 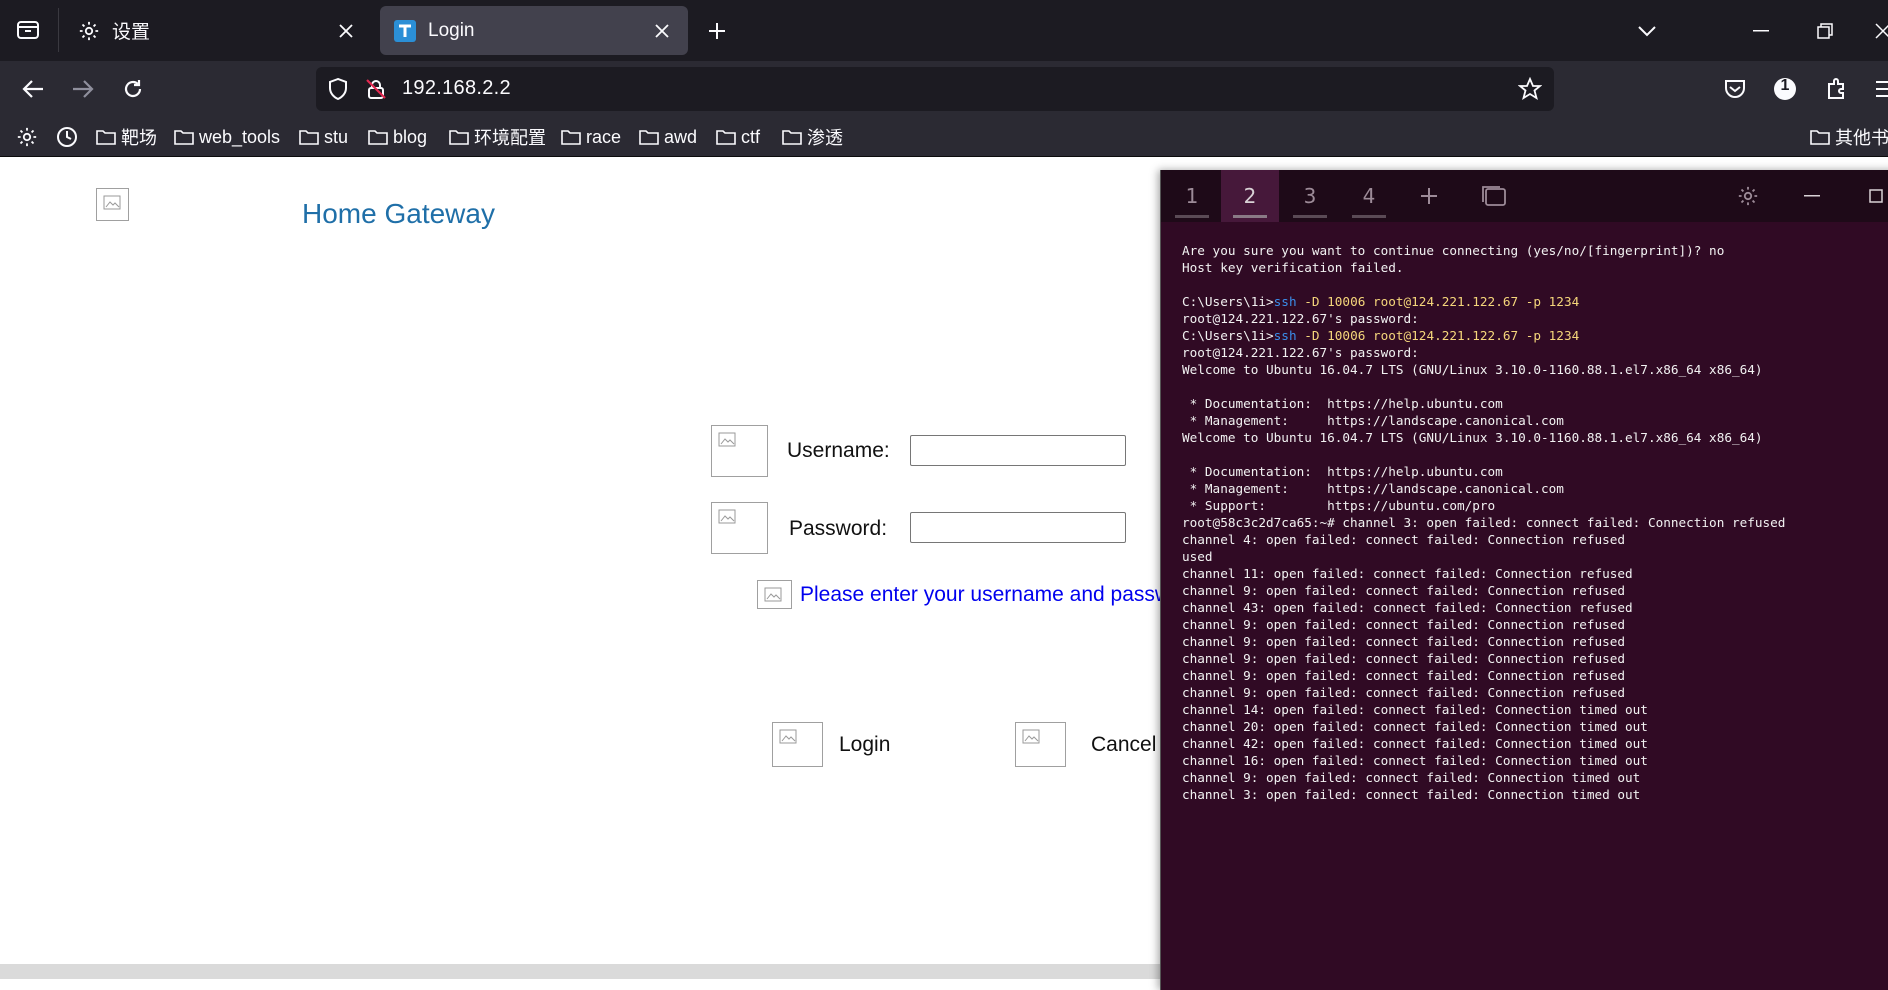 What do you see at coordinates (739, 451) in the screenshot?
I see `username-broken-image-icon` at bounding box center [739, 451].